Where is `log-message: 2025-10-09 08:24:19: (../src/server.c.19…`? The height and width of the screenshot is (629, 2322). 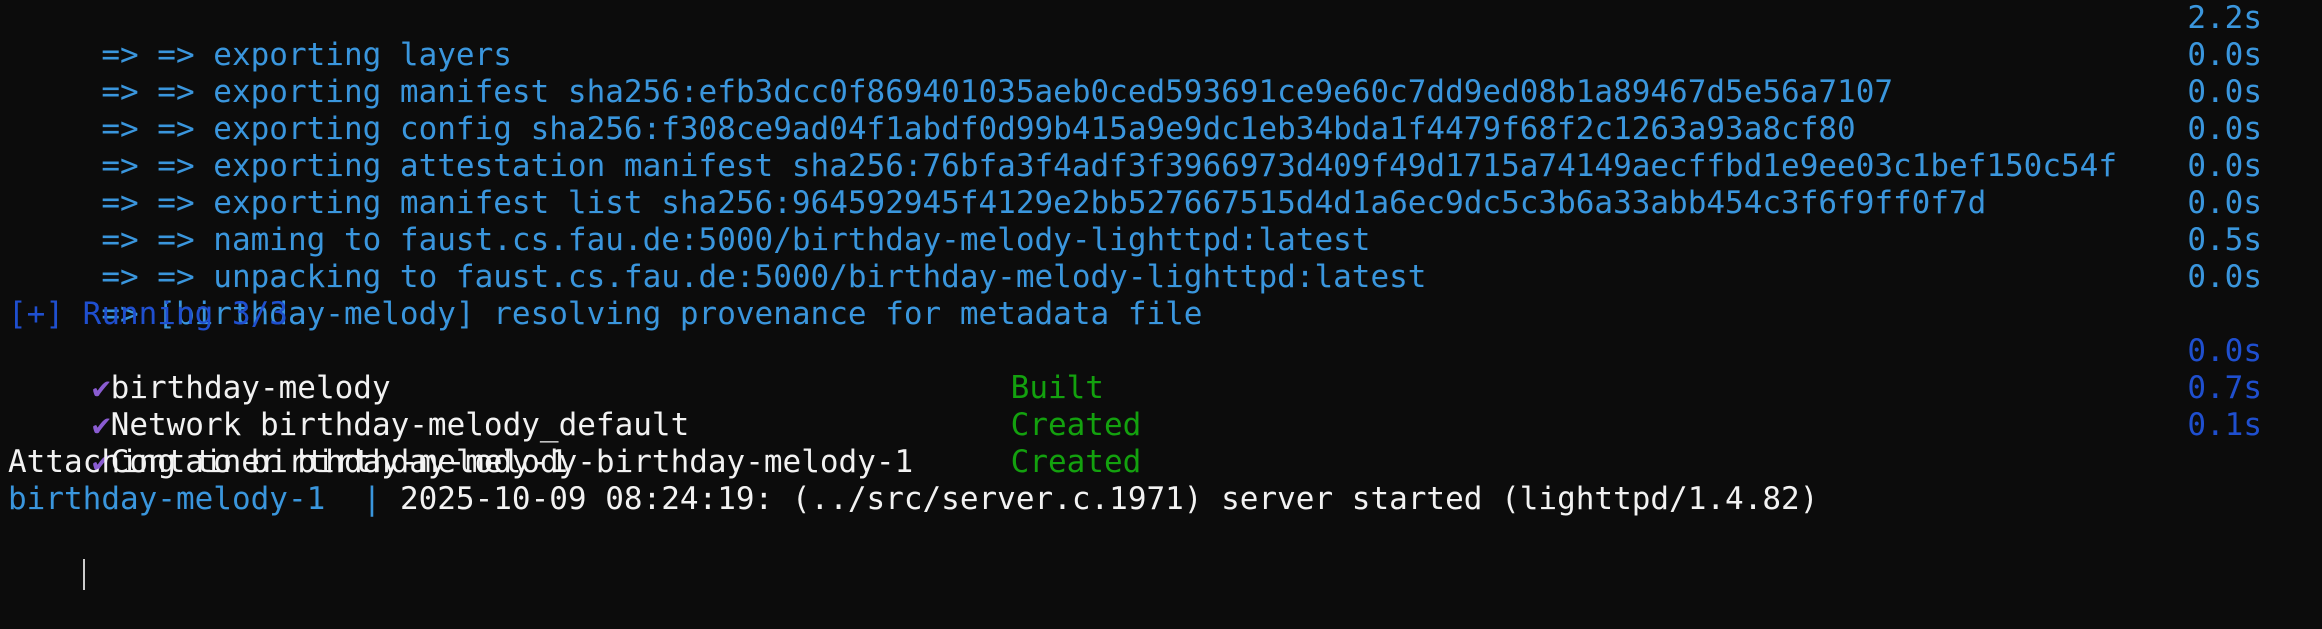
log-message: 2025-10-09 08:24:19: (../src/server.c.19… is located at coordinates (1109, 499).